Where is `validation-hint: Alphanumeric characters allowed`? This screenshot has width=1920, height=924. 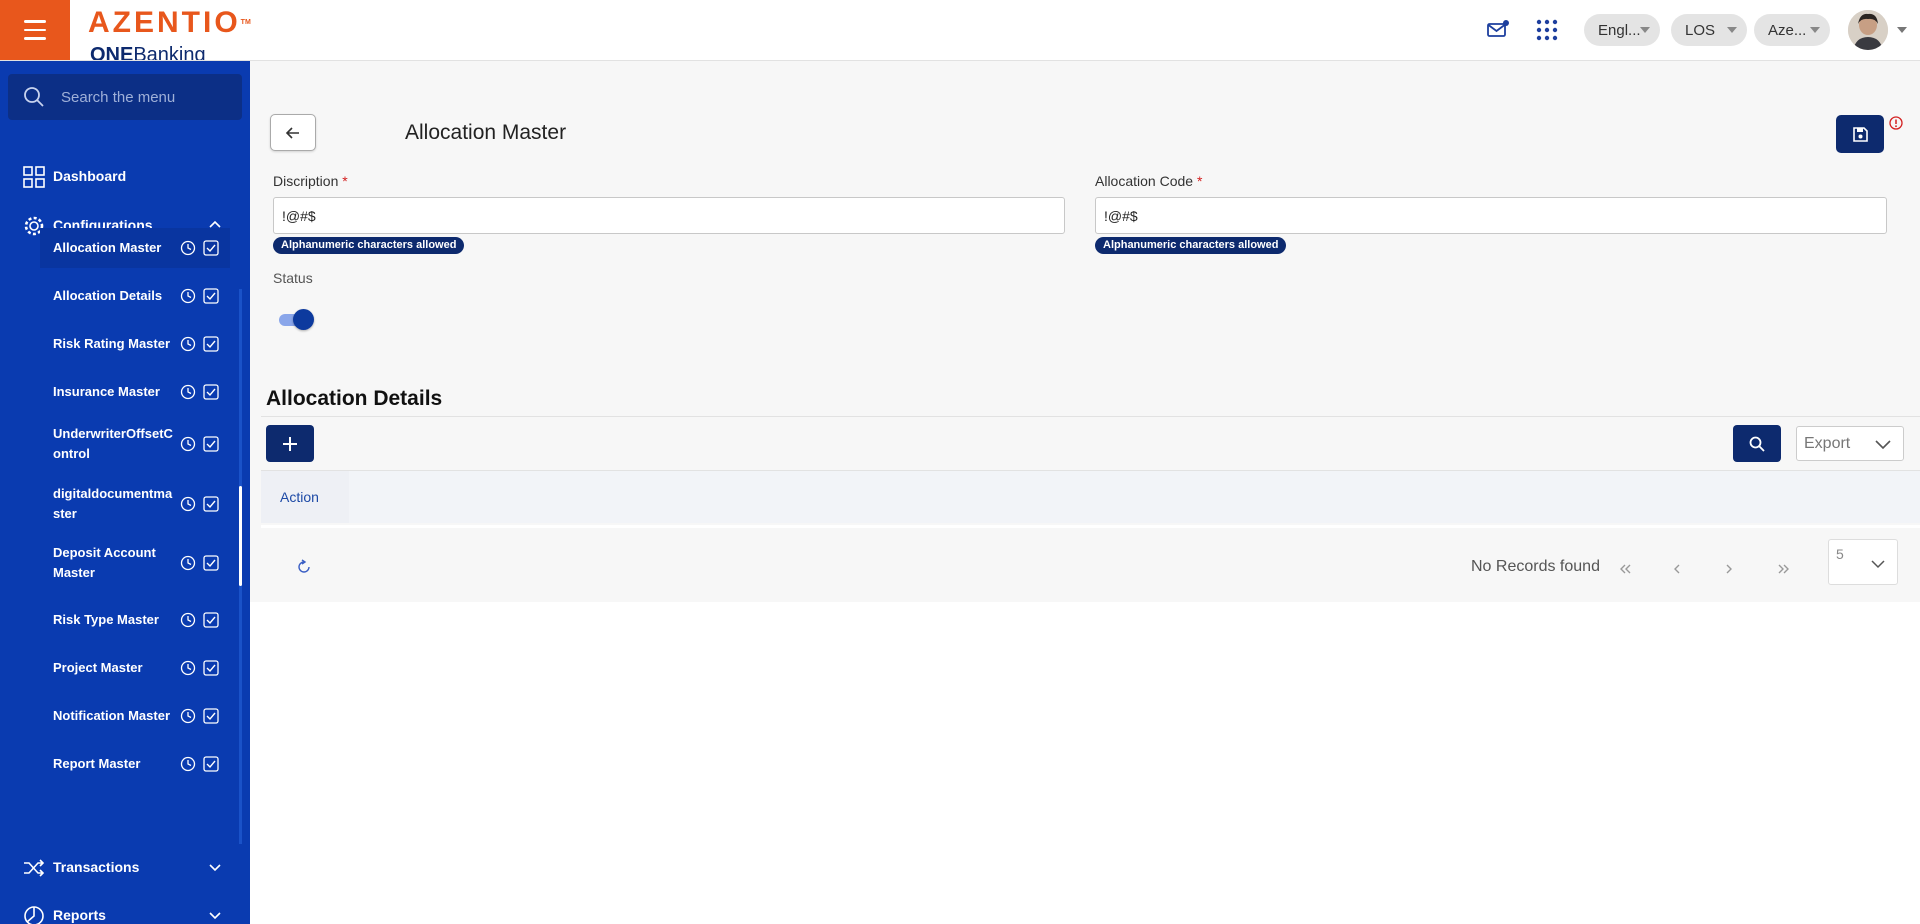
validation-hint: Alphanumeric characters allowed is located at coordinates (1191, 245).